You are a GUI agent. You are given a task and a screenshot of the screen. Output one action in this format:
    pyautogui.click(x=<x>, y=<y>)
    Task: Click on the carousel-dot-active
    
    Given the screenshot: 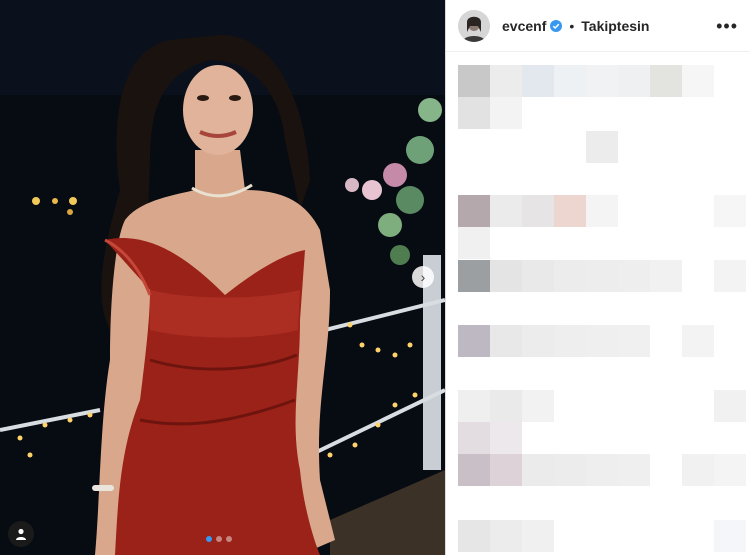 What is the action you would take?
    pyautogui.click(x=209, y=539)
    